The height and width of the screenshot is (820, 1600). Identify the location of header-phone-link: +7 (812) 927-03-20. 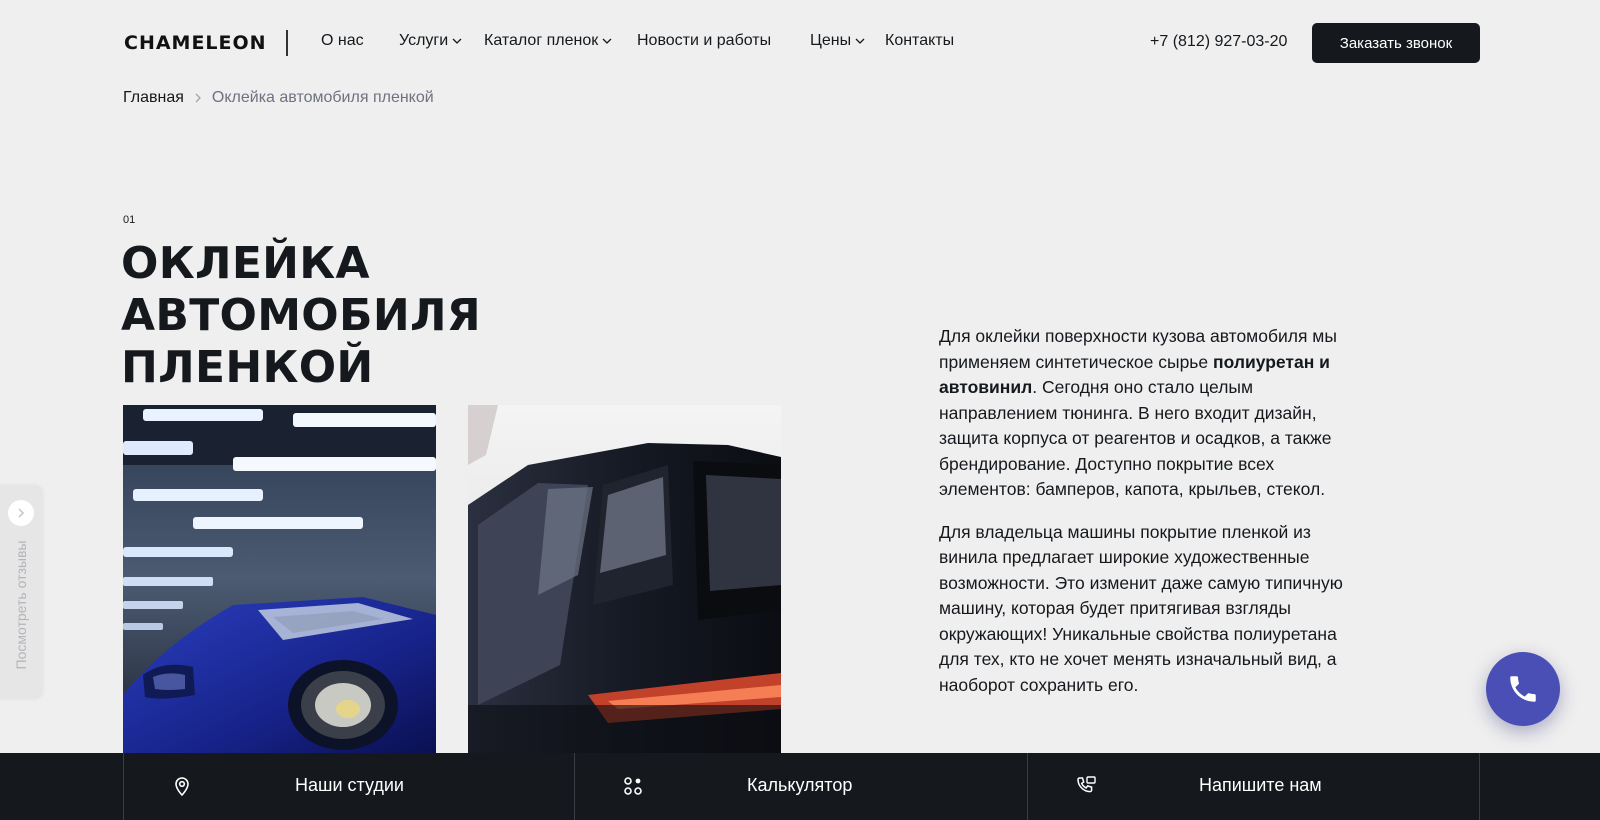
(1218, 42).